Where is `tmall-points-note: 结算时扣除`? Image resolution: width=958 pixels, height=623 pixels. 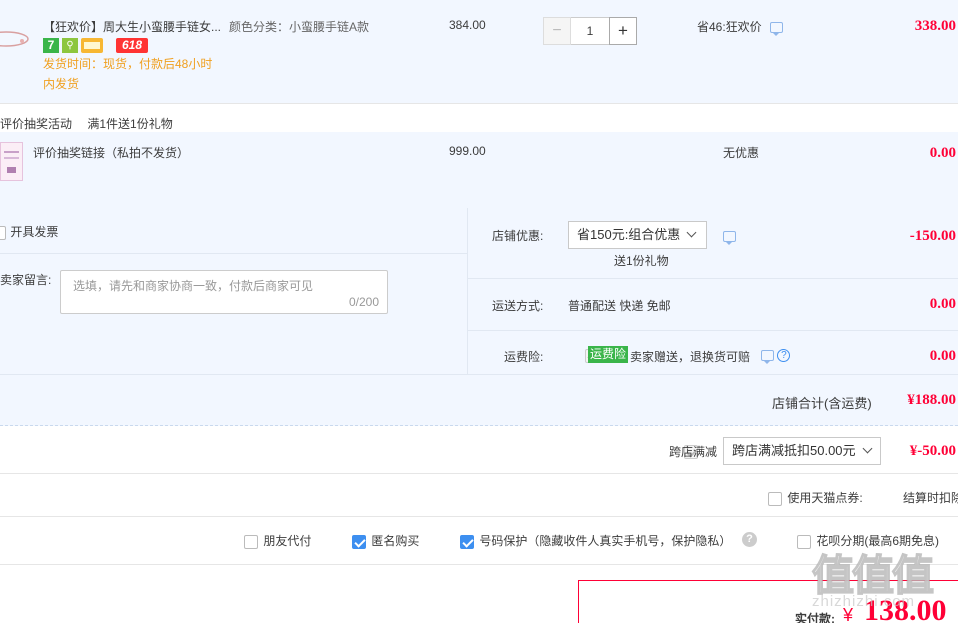 tmall-points-note: 结算时扣除 is located at coordinates (930, 498).